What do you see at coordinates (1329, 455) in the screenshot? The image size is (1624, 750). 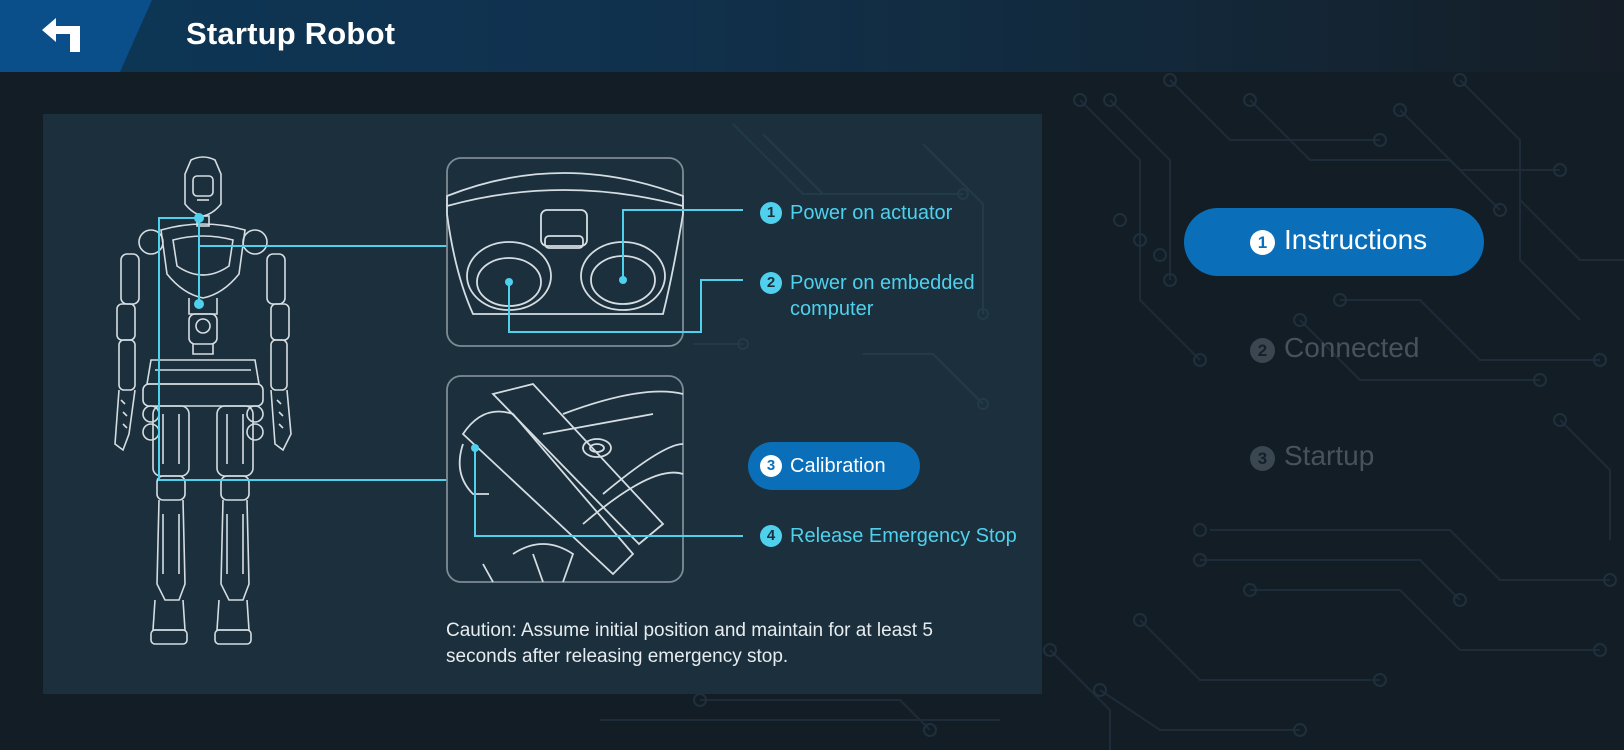 I see `stepper-startup-label: Startup` at bounding box center [1329, 455].